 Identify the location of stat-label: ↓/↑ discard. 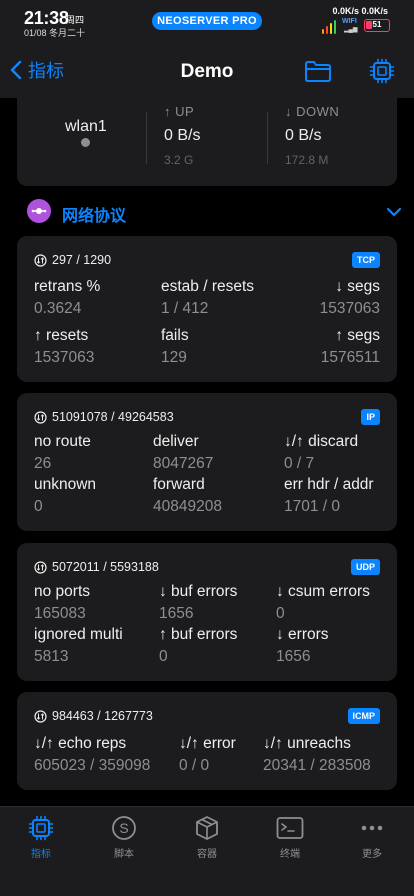
(321, 441).